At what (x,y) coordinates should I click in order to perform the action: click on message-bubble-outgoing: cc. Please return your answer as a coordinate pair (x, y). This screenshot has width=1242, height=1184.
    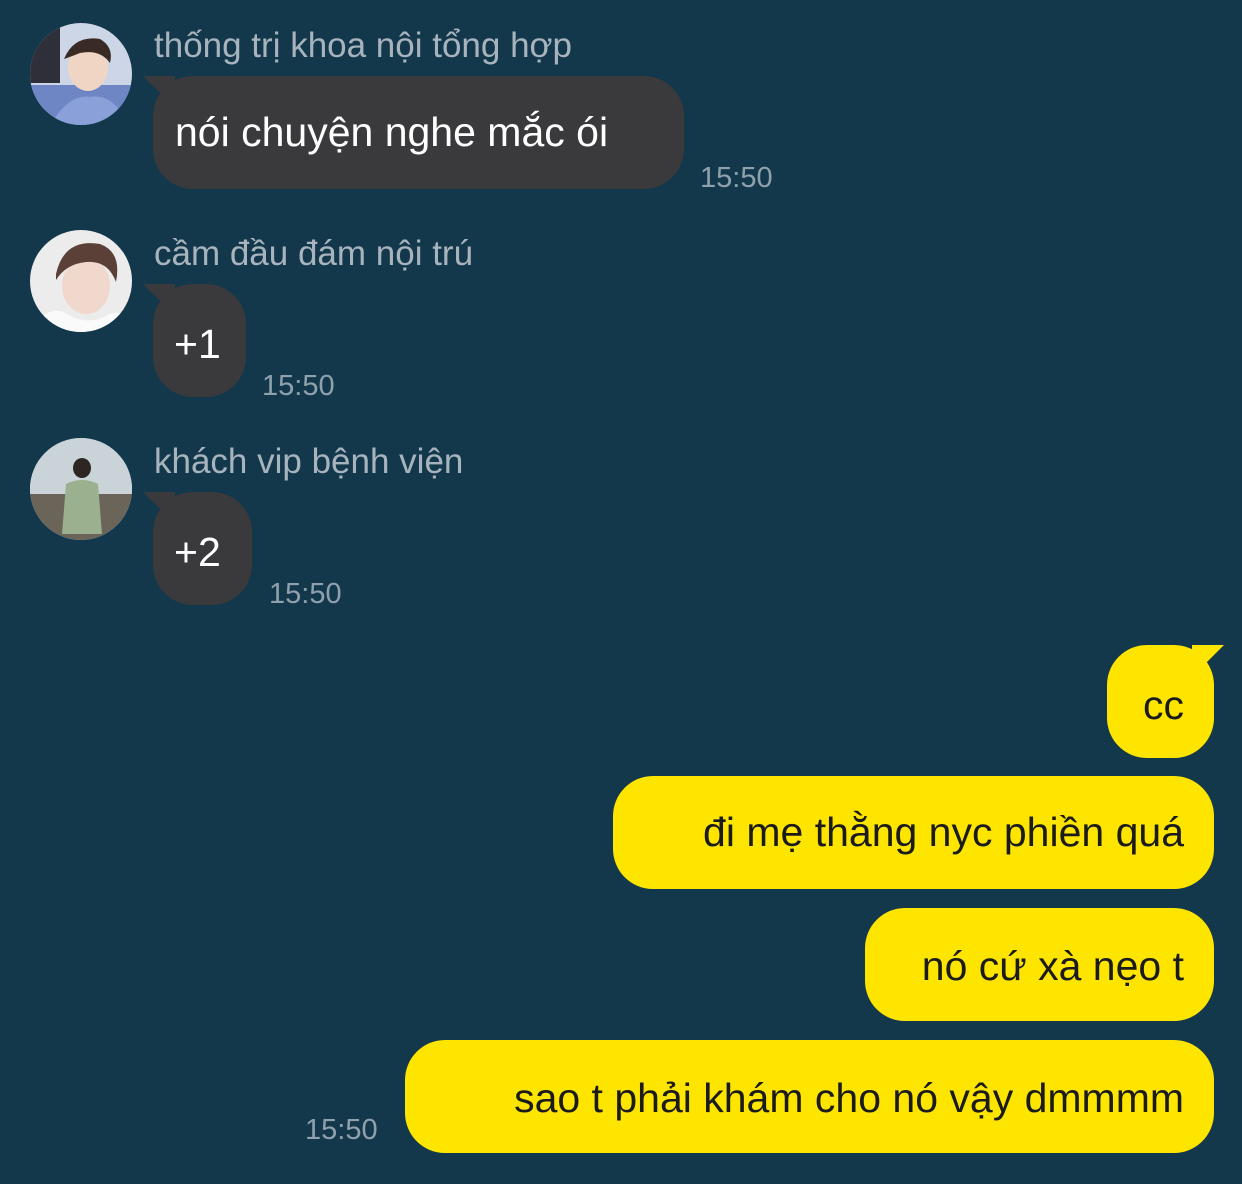
    Looking at the image, I should click on (1165, 701).